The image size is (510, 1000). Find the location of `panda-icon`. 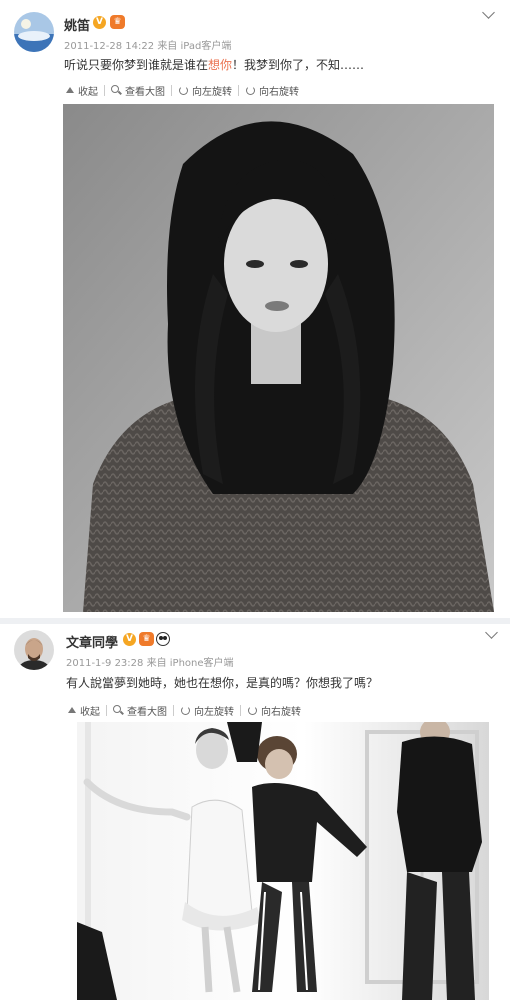

panda-icon is located at coordinates (163, 639).